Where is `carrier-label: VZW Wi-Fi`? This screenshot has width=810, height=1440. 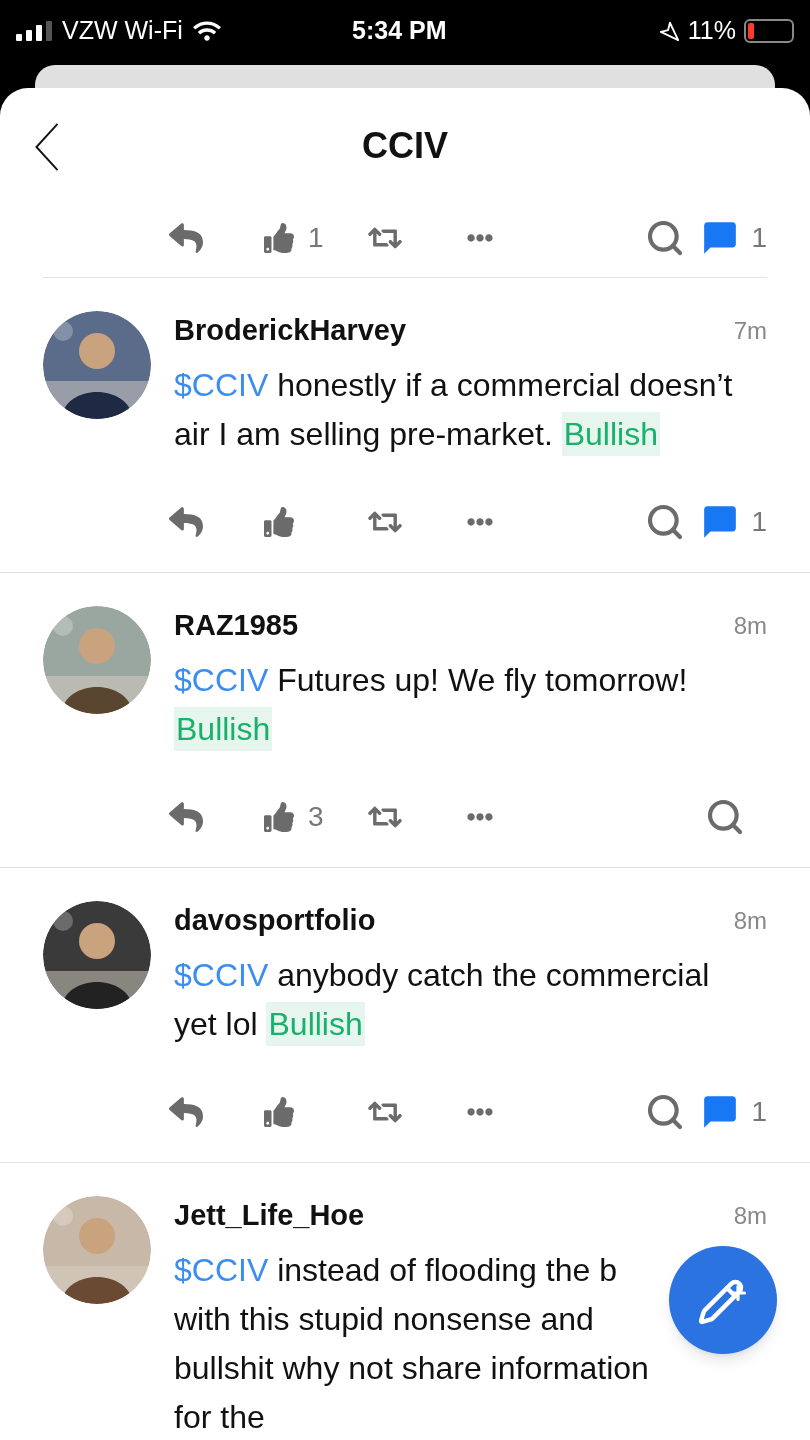 carrier-label: VZW Wi-Fi is located at coordinates (122, 31).